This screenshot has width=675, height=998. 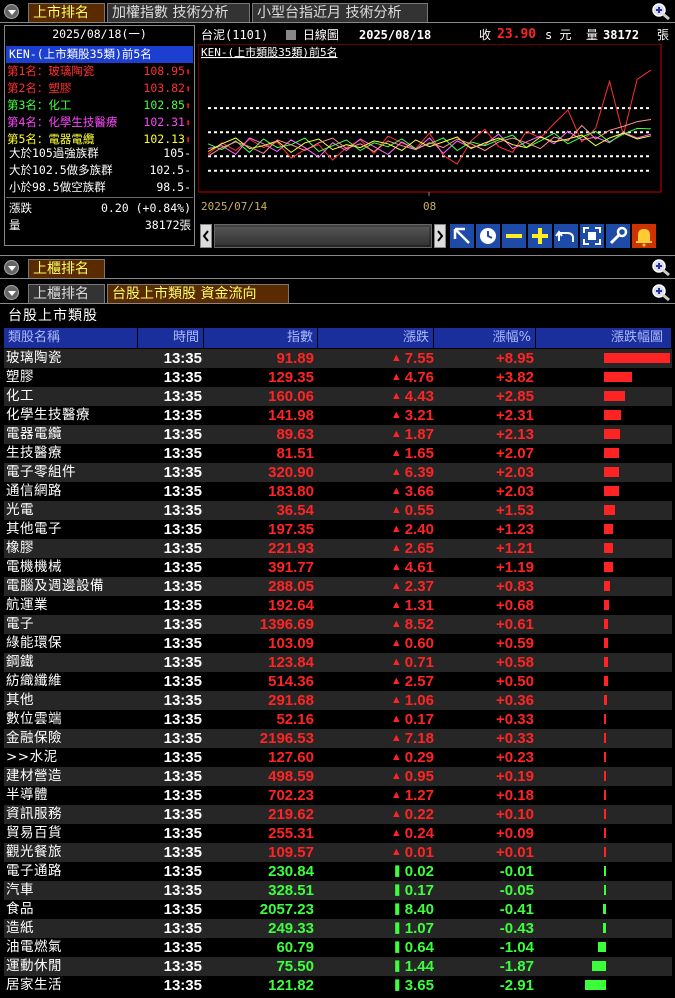 I want to click on table-row: 紡織纖維 13:35 514.36 +0.50 ▲ 2.57, so click(x=338, y=681).